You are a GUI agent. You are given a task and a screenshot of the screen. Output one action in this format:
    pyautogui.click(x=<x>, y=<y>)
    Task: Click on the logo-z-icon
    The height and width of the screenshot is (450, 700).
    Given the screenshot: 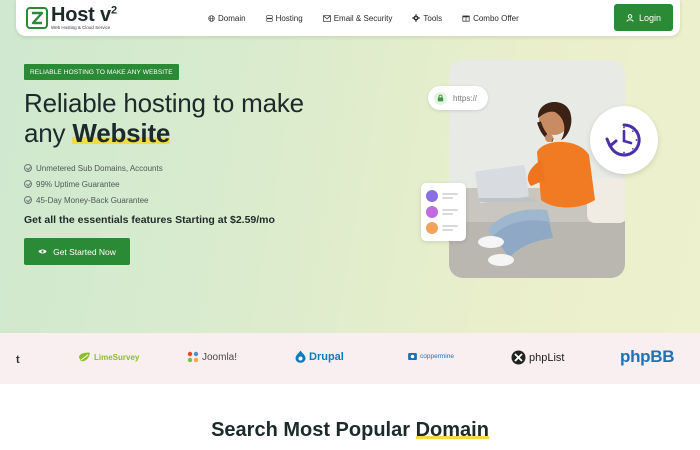 What is the action you would take?
    pyautogui.click(x=37, y=18)
    